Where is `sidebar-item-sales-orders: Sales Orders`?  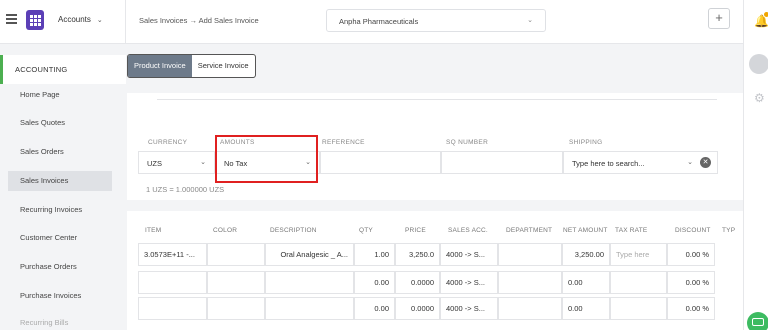
sidebar-item-sales-orders: Sales Orders is located at coordinates (60, 152).